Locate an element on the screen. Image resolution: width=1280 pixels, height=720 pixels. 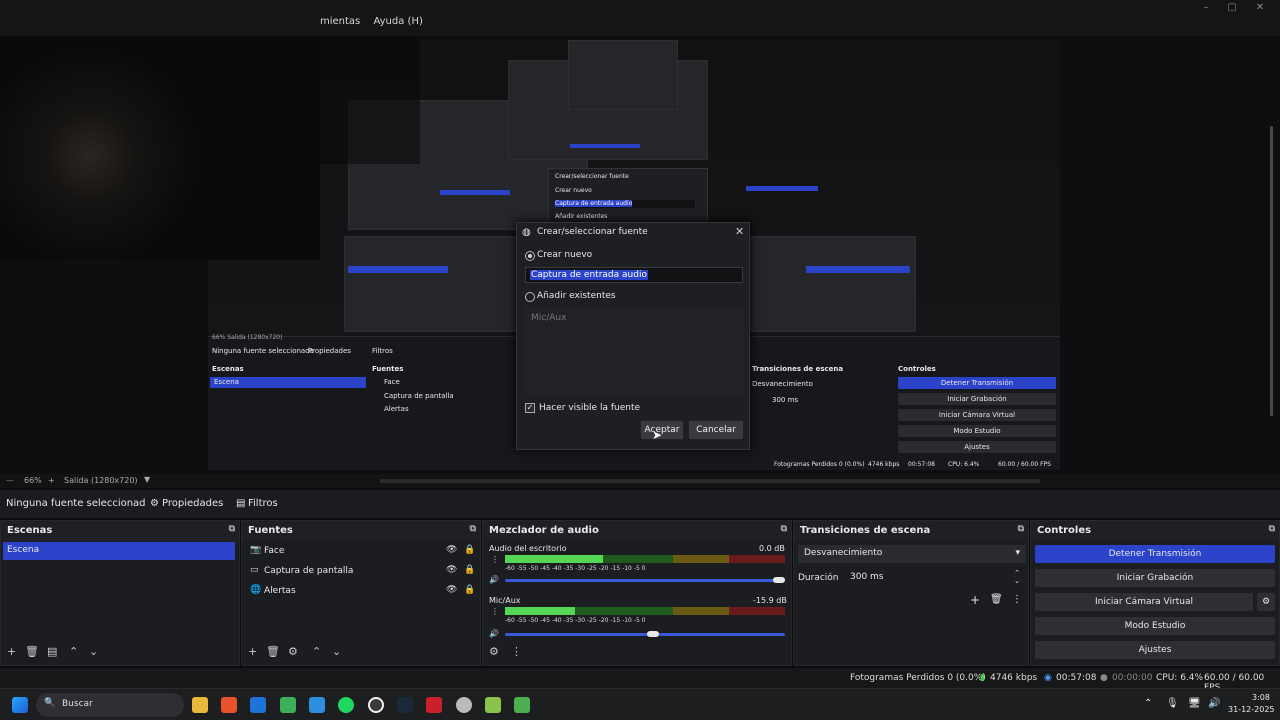
list-item: Mic/Aux is located at coordinates (548, 318).